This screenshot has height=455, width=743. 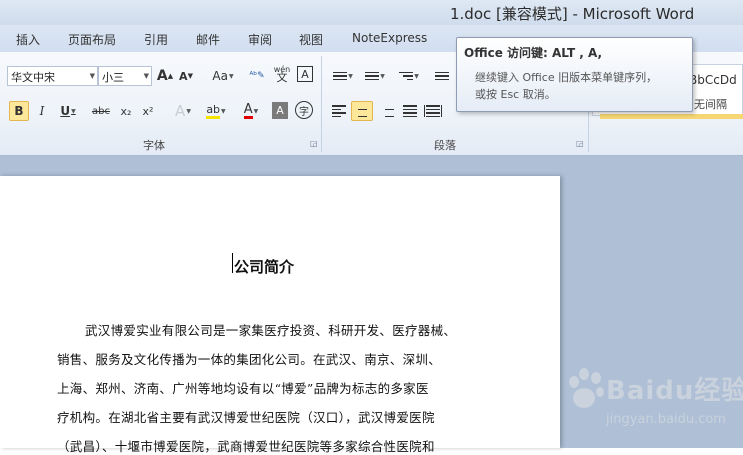 I want to click on align-left-icon, so click(x=339, y=111).